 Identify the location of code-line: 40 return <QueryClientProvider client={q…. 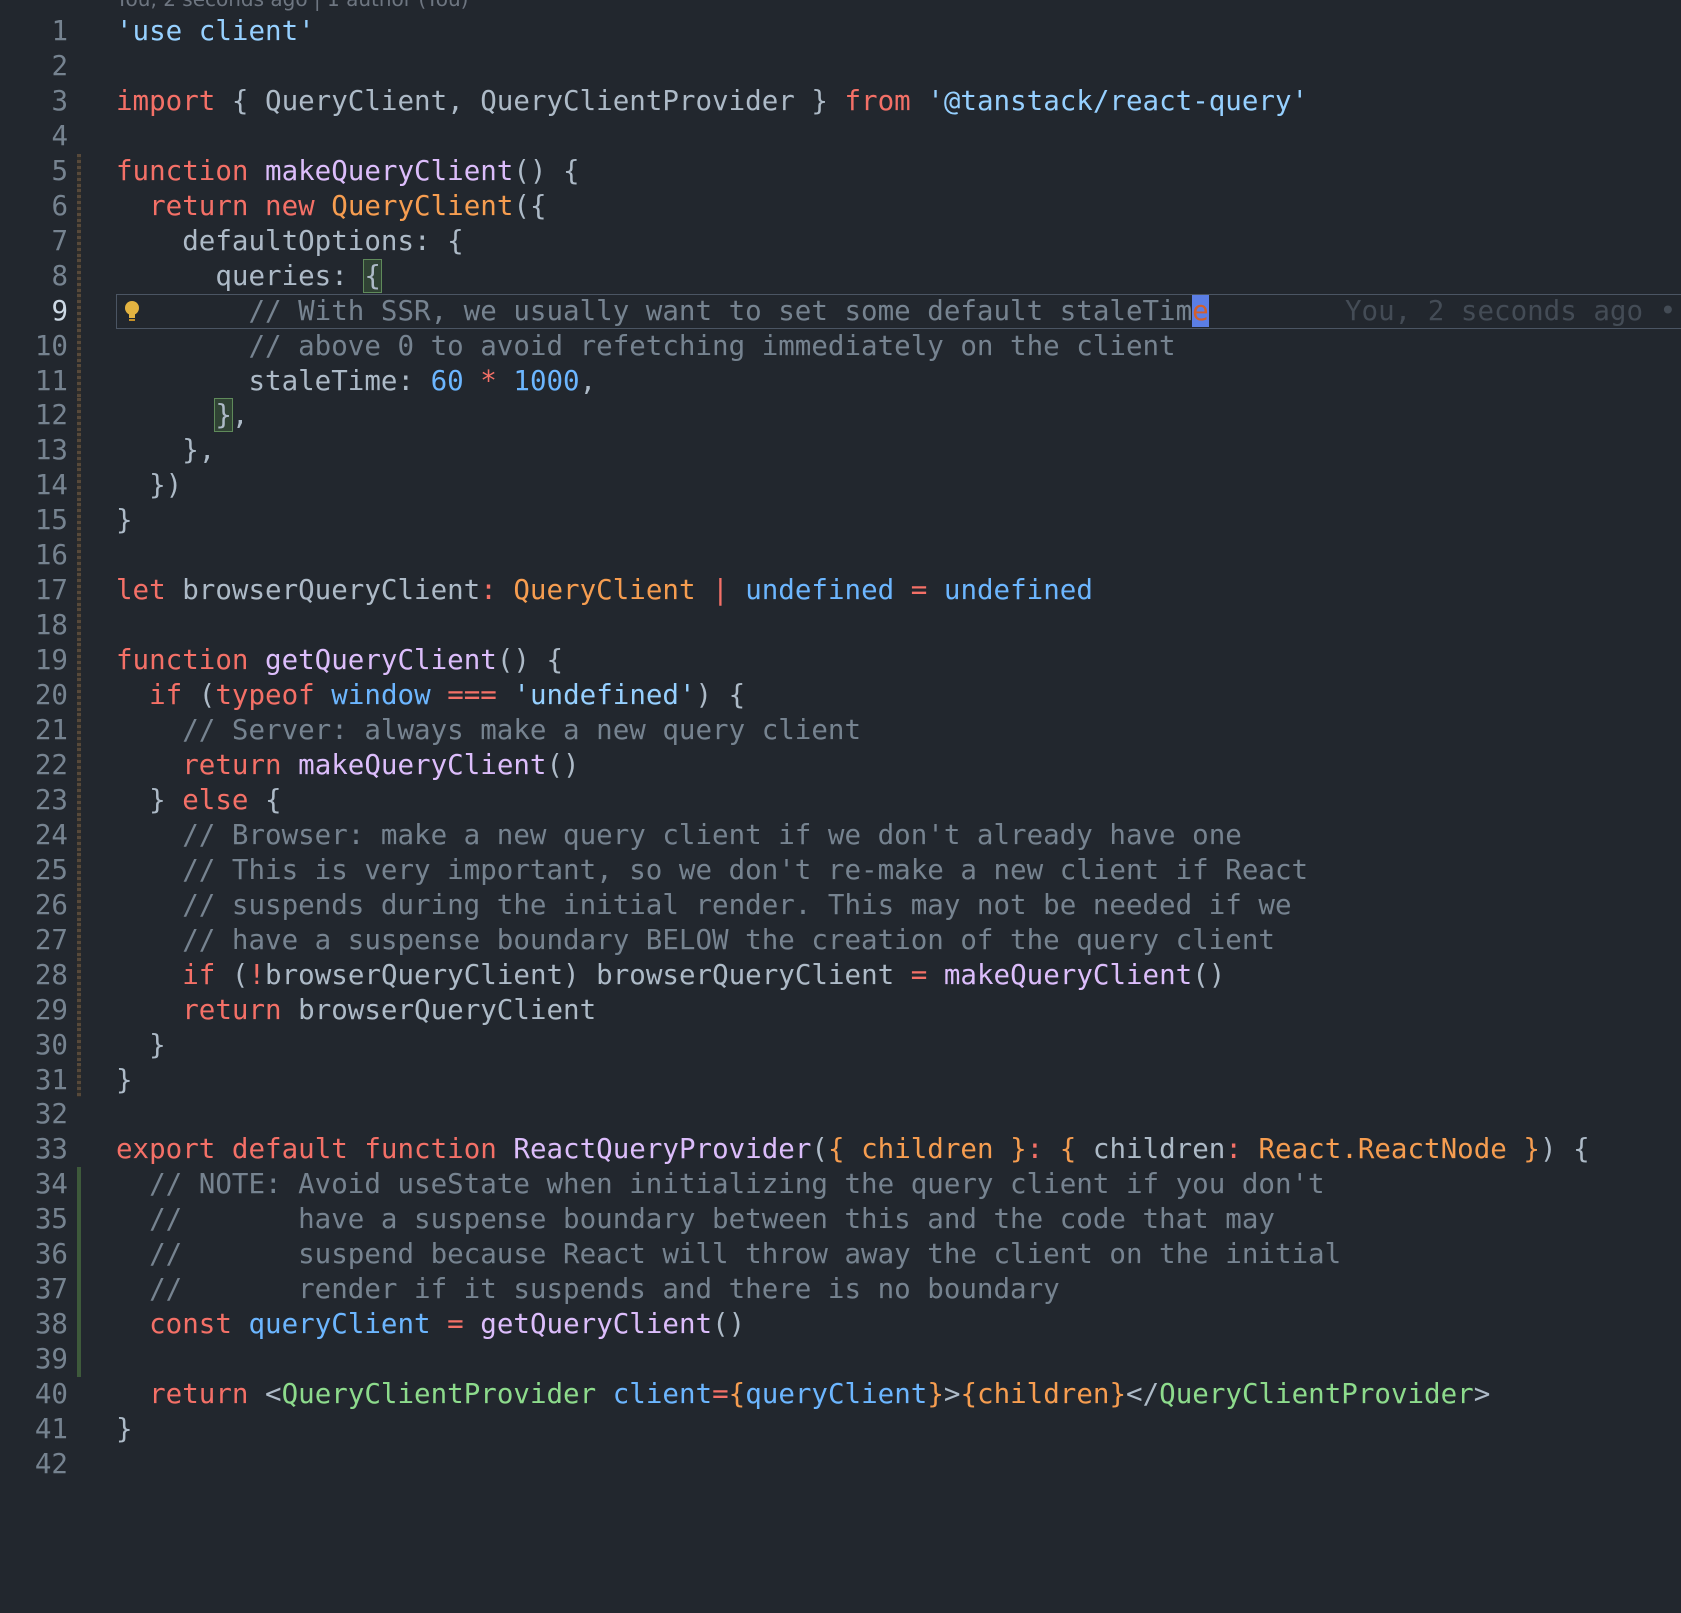
(840, 1394).